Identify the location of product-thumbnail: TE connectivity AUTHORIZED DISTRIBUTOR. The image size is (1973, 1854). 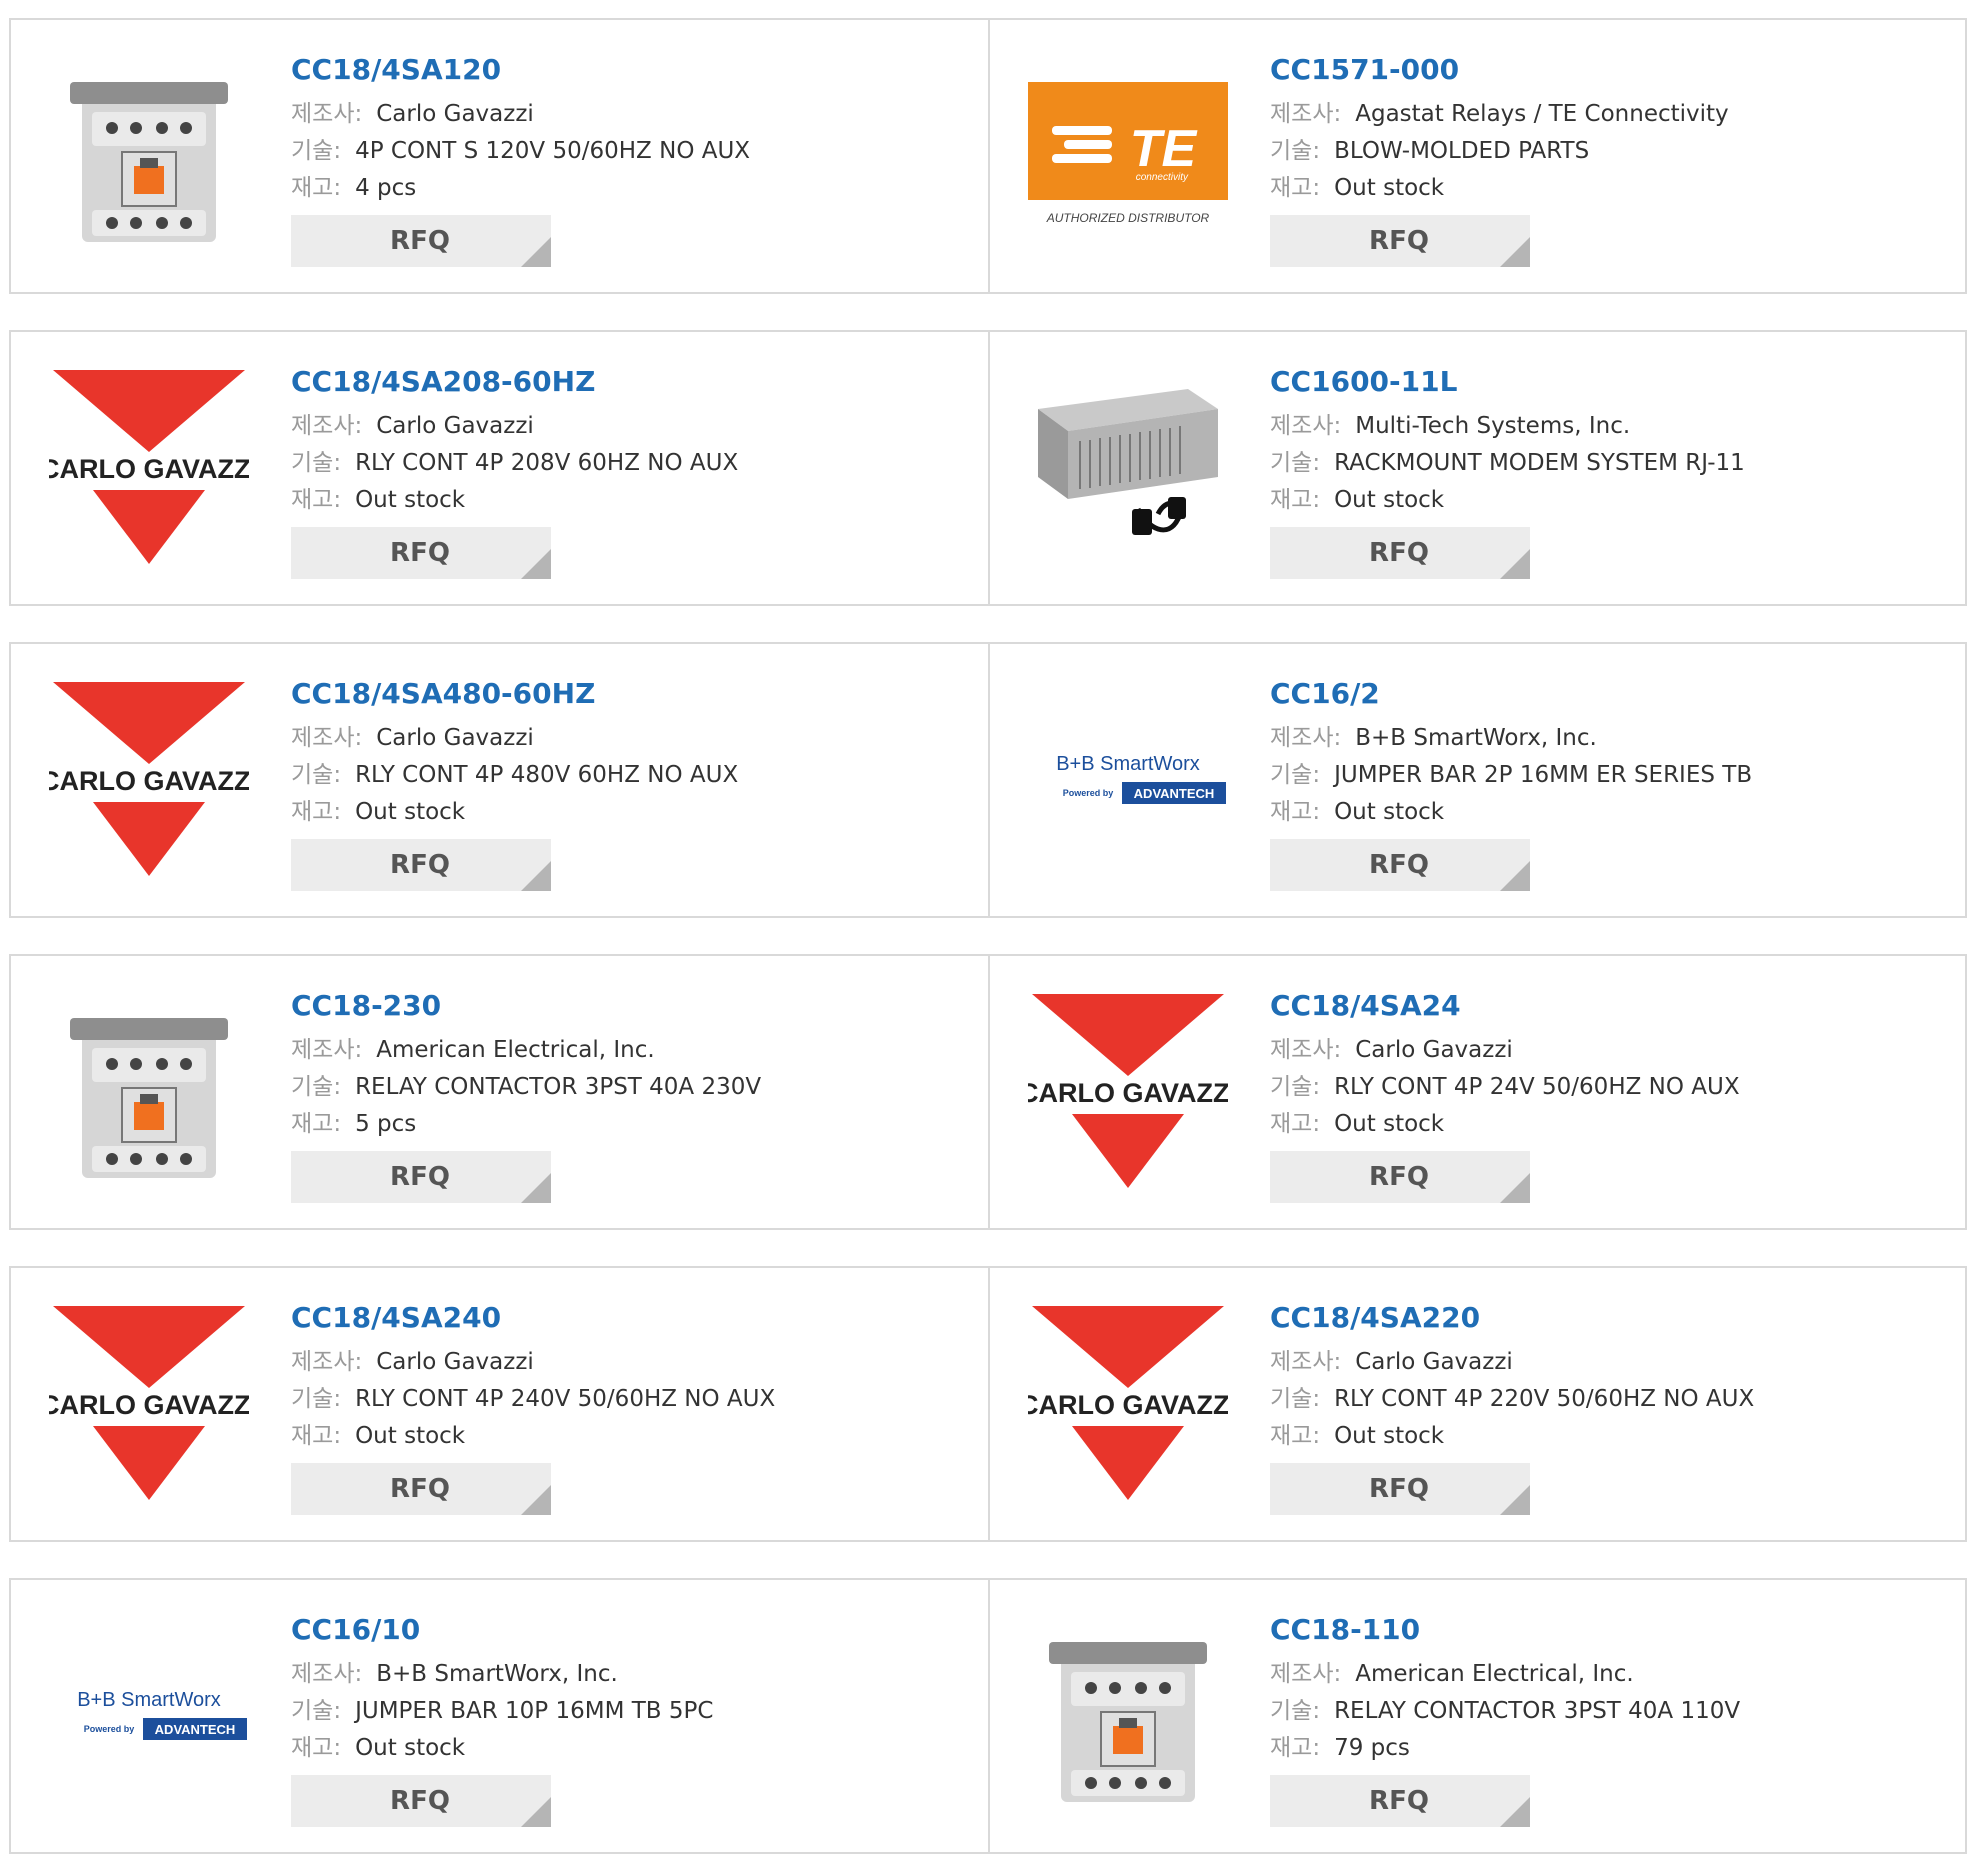
(1128, 157).